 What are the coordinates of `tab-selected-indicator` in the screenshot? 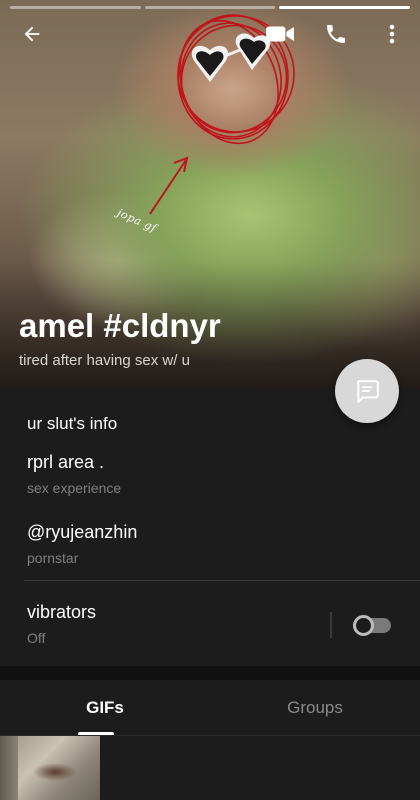 It's located at (96, 733).